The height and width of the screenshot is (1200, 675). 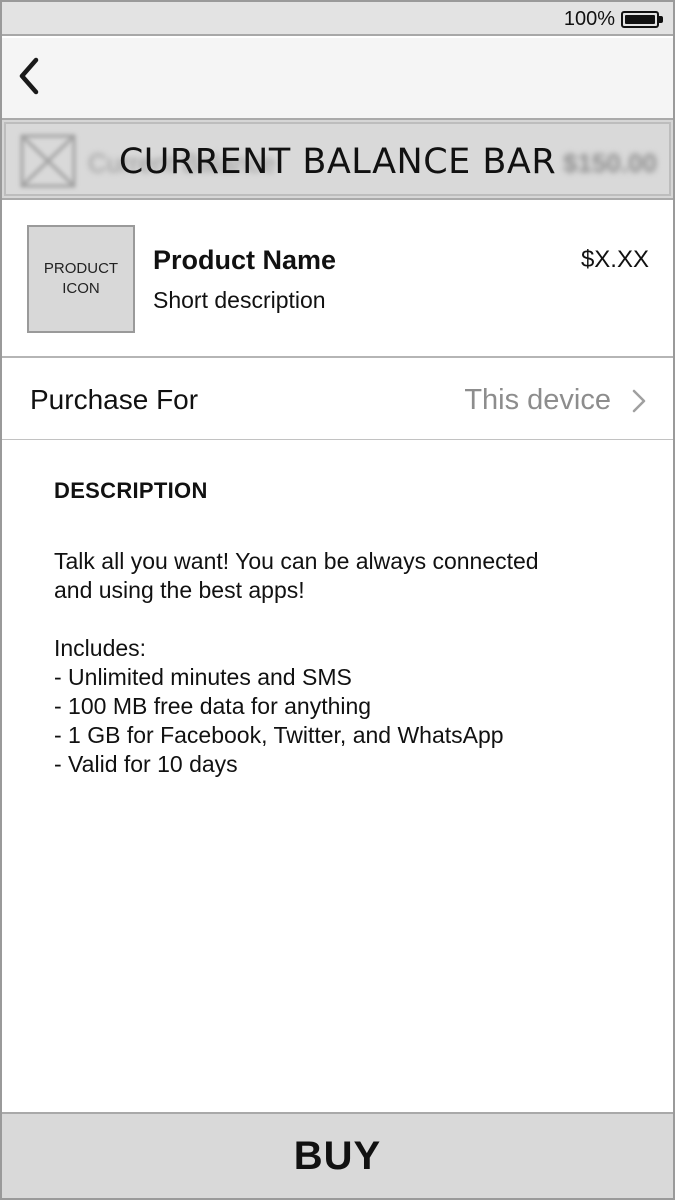 I want to click on buy-button: BUY, so click(x=337, y=1155).